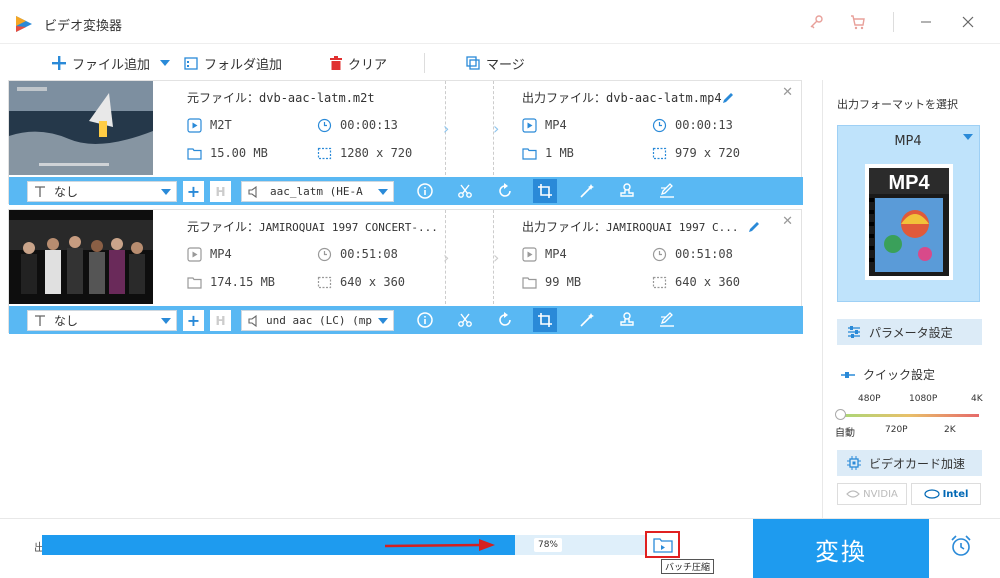  What do you see at coordinates (317, 191) in the screenshot?
I see `audio-track-select: aac_latm (HE-A` at bounding box center [317, 191].